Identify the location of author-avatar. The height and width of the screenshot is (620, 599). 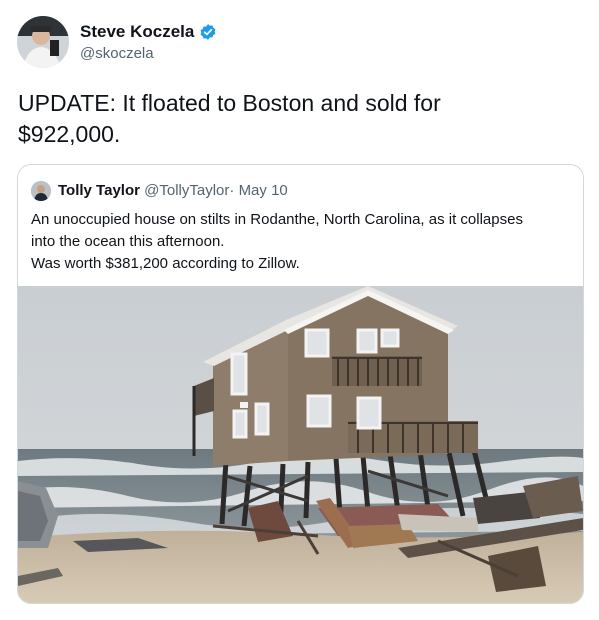
(43, 42).